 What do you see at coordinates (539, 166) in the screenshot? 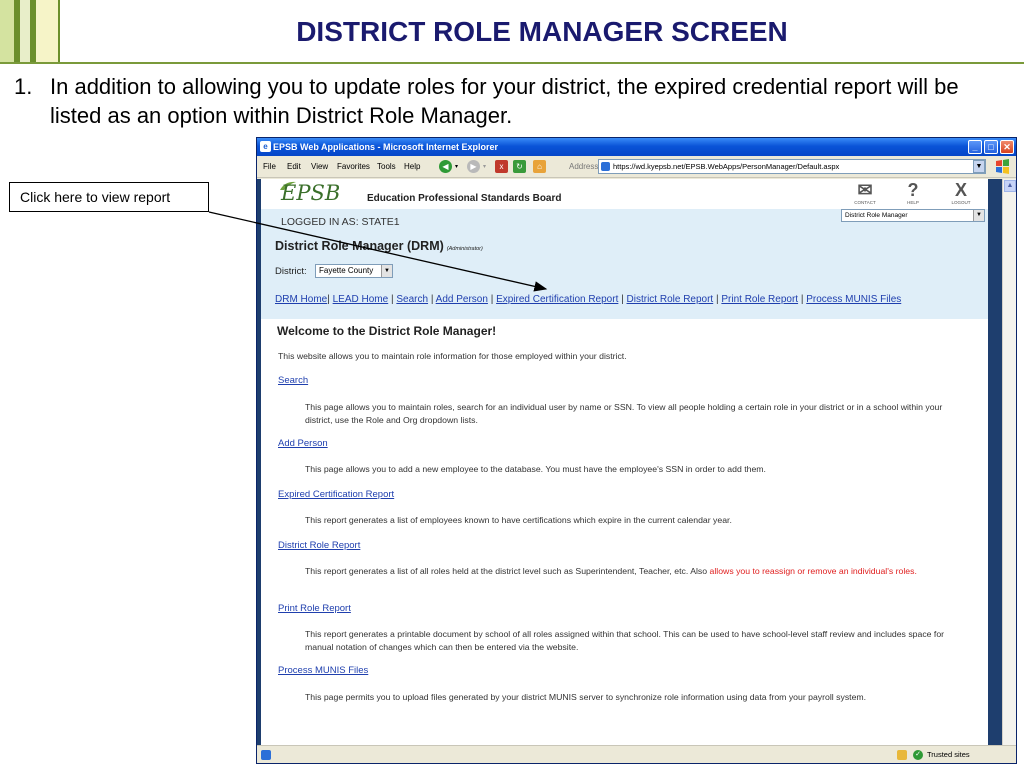
I see `home-icon: ⌂` at bounding box center [539, 166].